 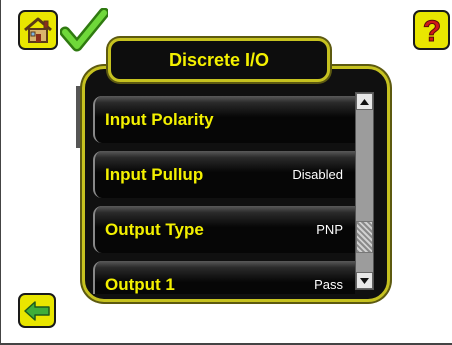 I want to click on menu-item-label: Input Pullup, so click(x=154, y=174).